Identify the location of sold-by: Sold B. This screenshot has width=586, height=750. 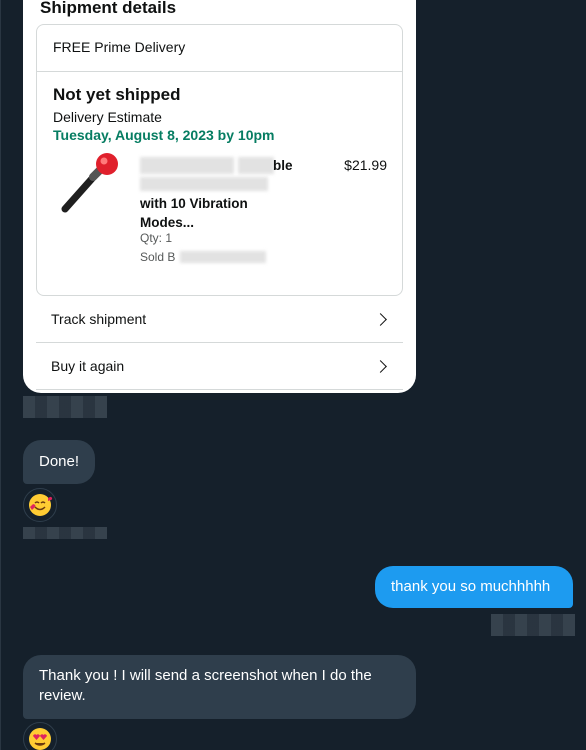
(203, 257).